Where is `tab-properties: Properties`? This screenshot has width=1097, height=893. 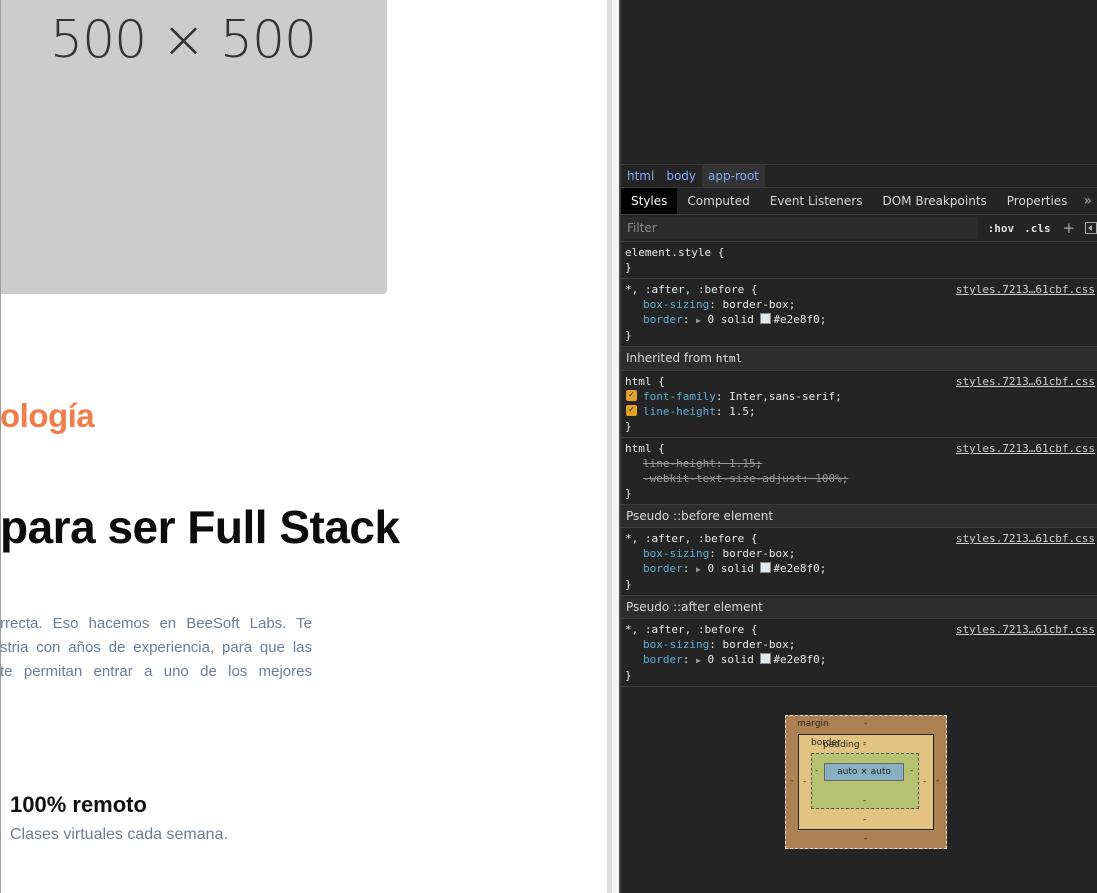
tab-properties: Properties is located at coordinates (1037, 201).